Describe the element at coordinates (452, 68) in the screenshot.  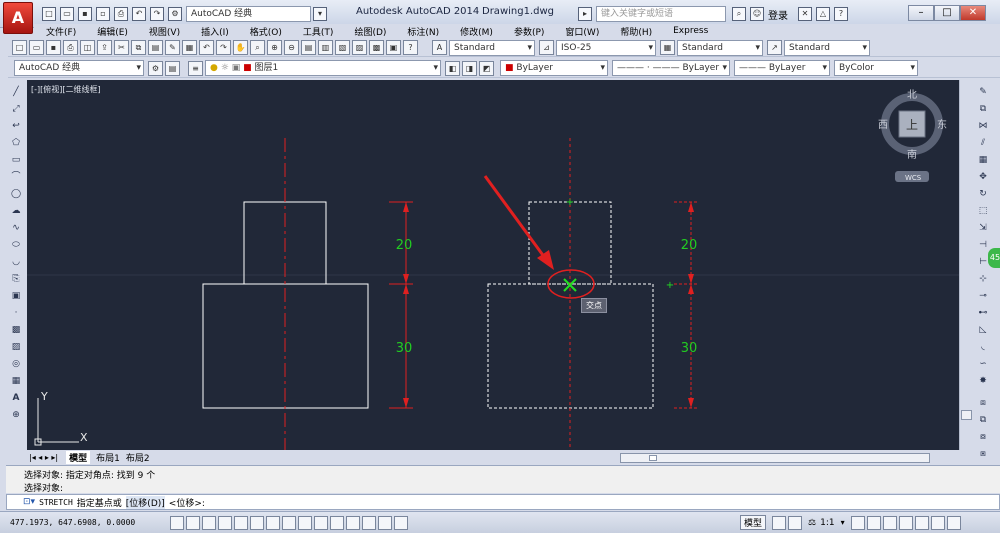
I see `make-current-icon: ◧` at that location.